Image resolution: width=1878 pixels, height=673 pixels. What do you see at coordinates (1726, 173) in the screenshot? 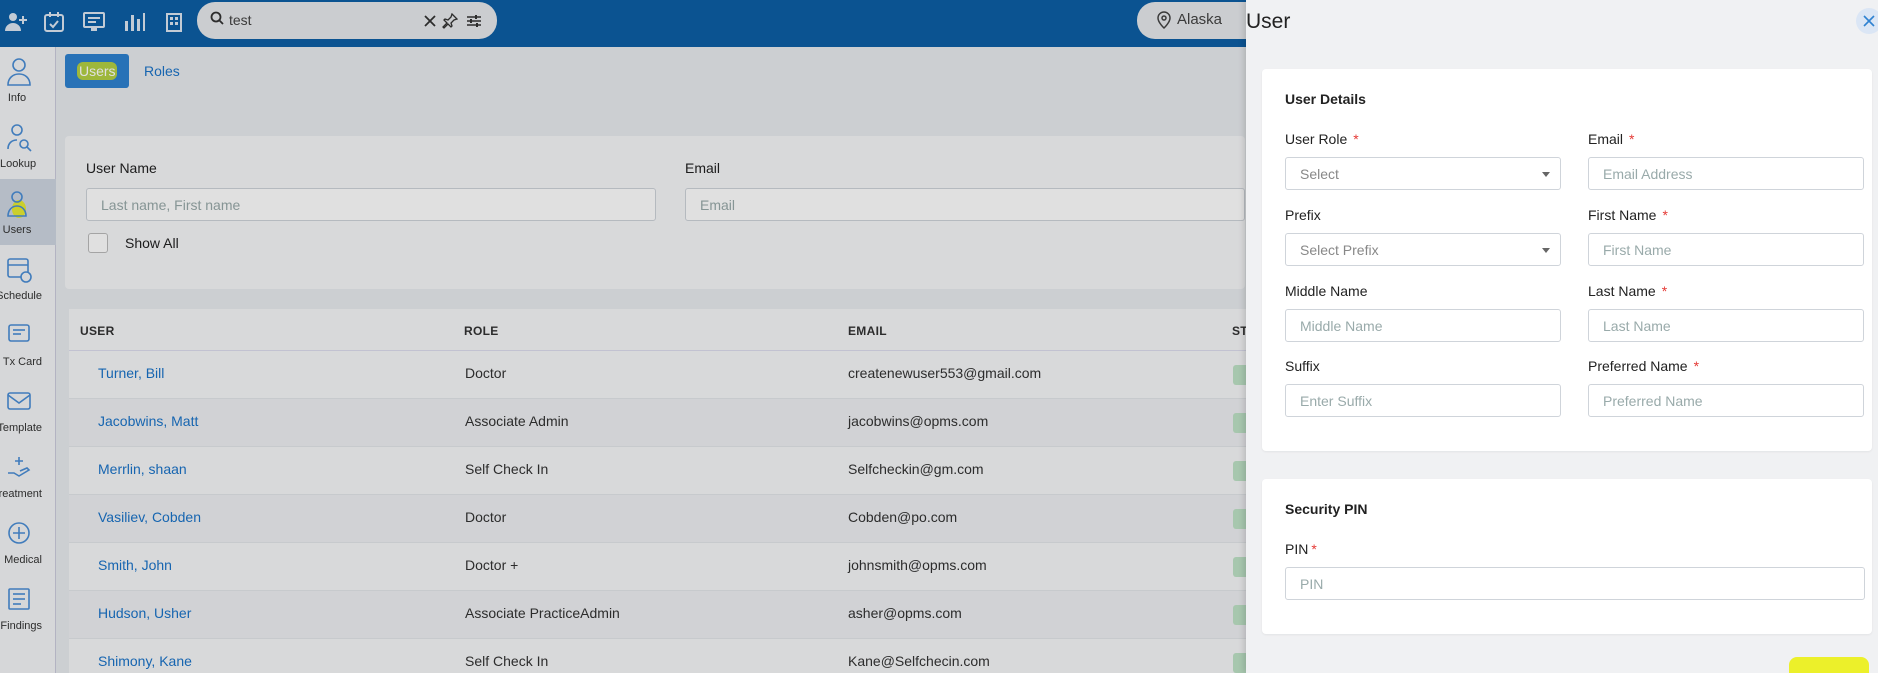
I see `email-field` at bounding box center [1726, 173].